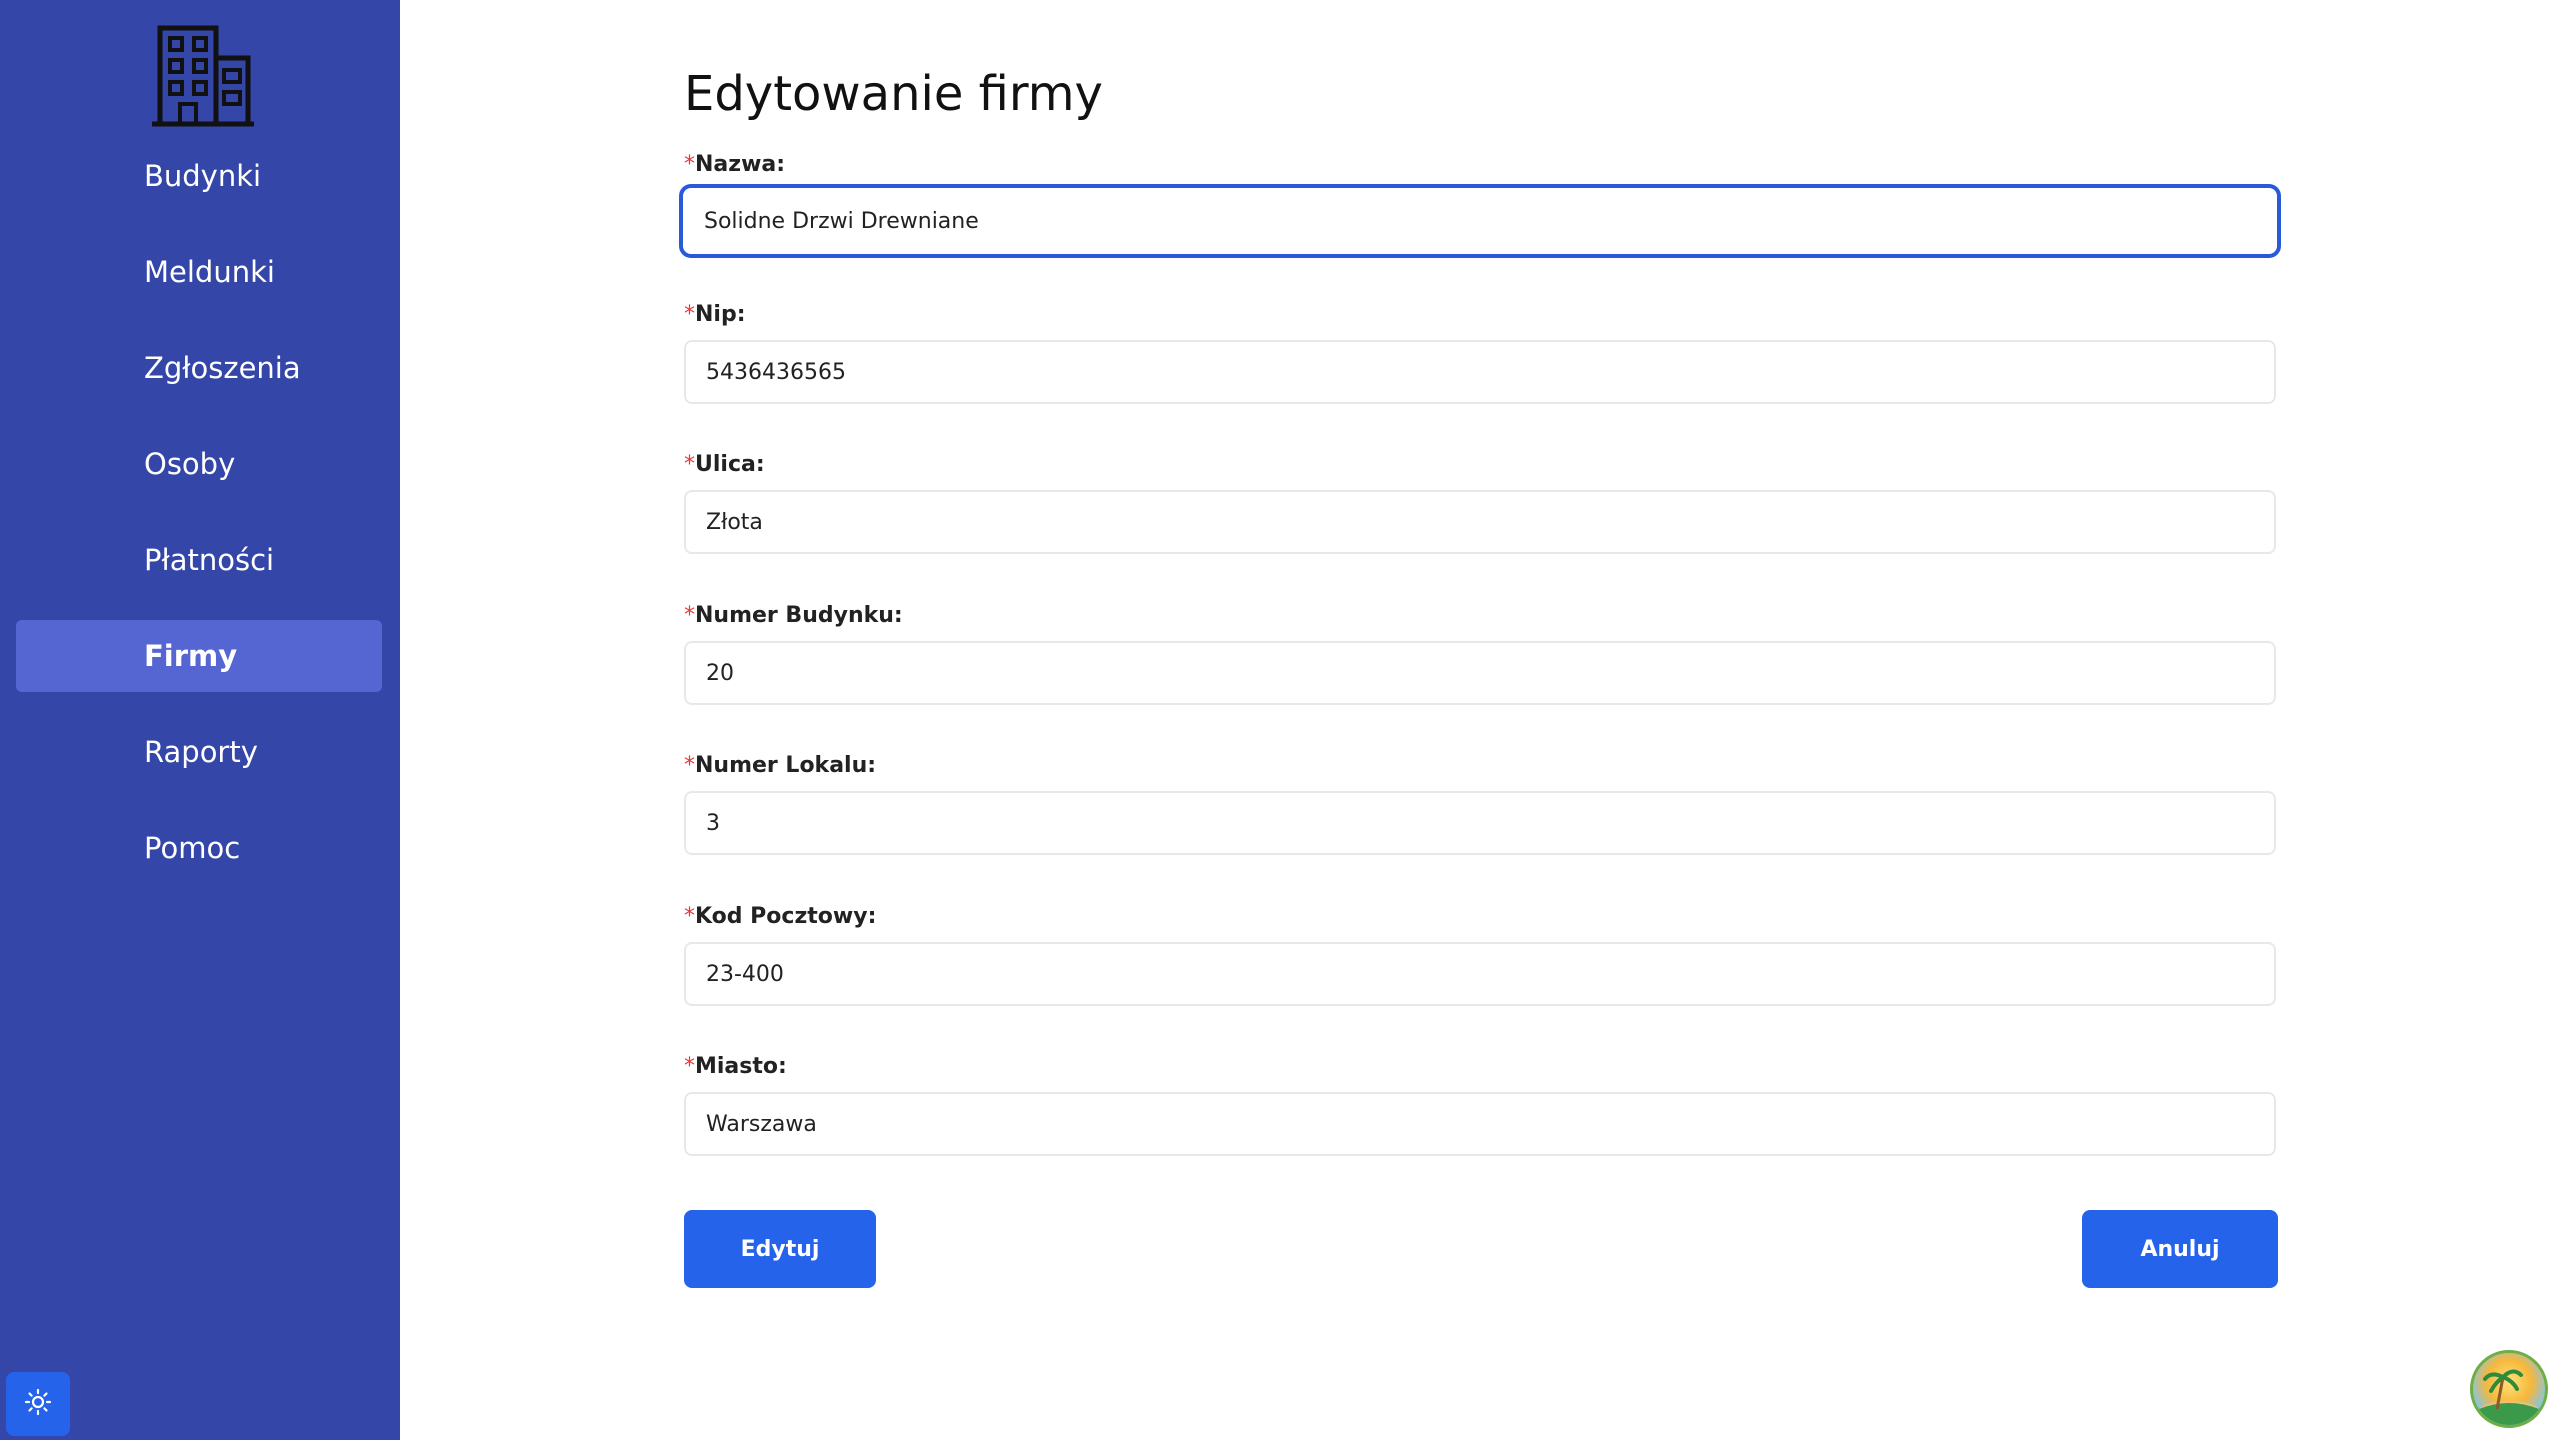  I want to click on unit-number-input, so click(1480, 823).